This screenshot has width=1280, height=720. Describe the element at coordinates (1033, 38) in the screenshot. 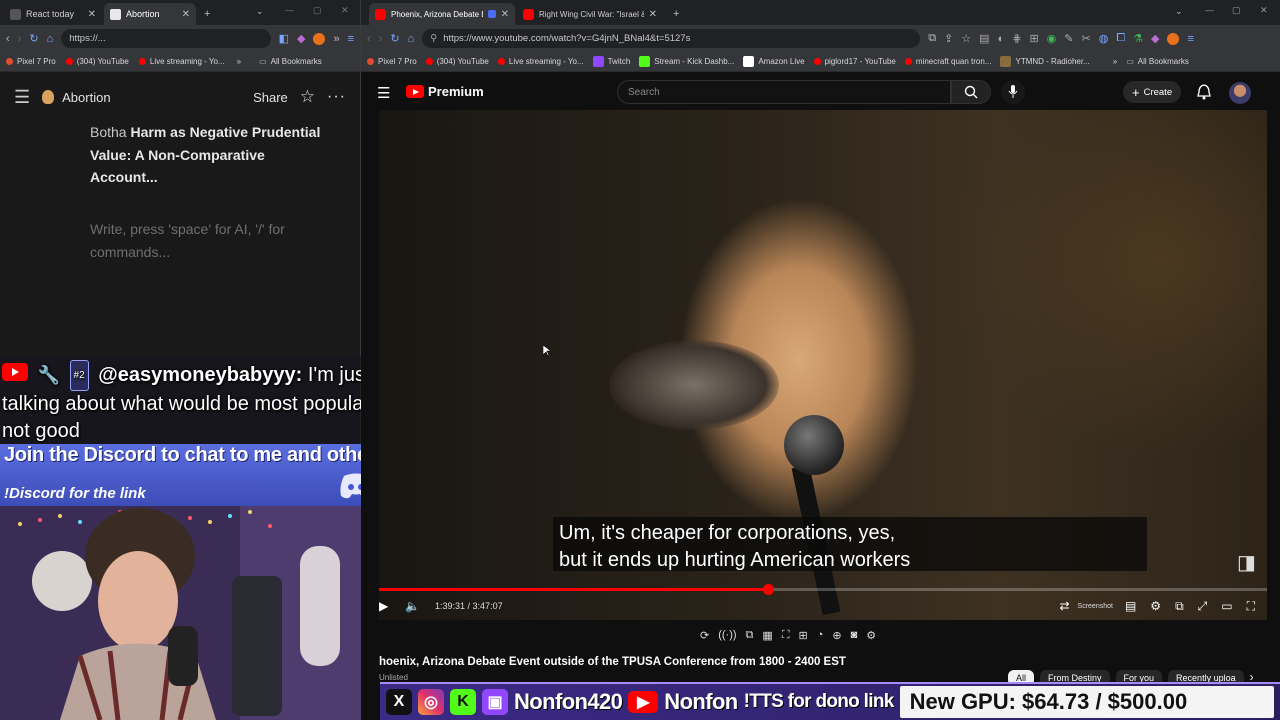

I see `extension-icon: ⊞` at that location.